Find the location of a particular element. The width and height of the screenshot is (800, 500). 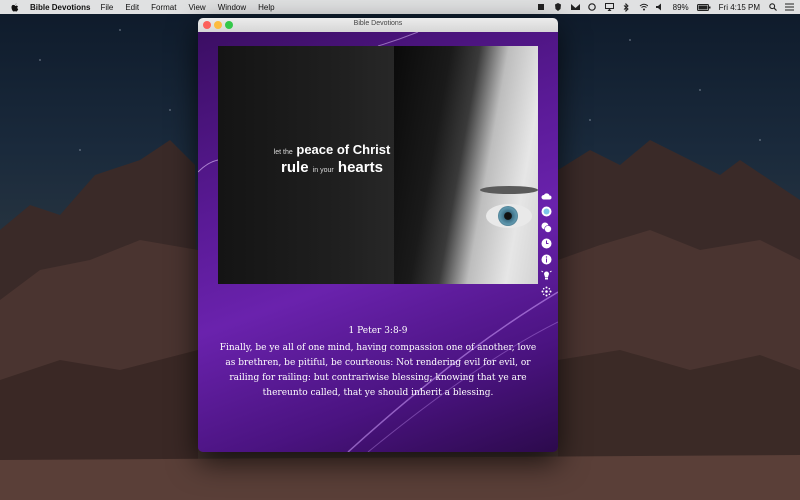

battery-icon is located at coordinates (703, 7).